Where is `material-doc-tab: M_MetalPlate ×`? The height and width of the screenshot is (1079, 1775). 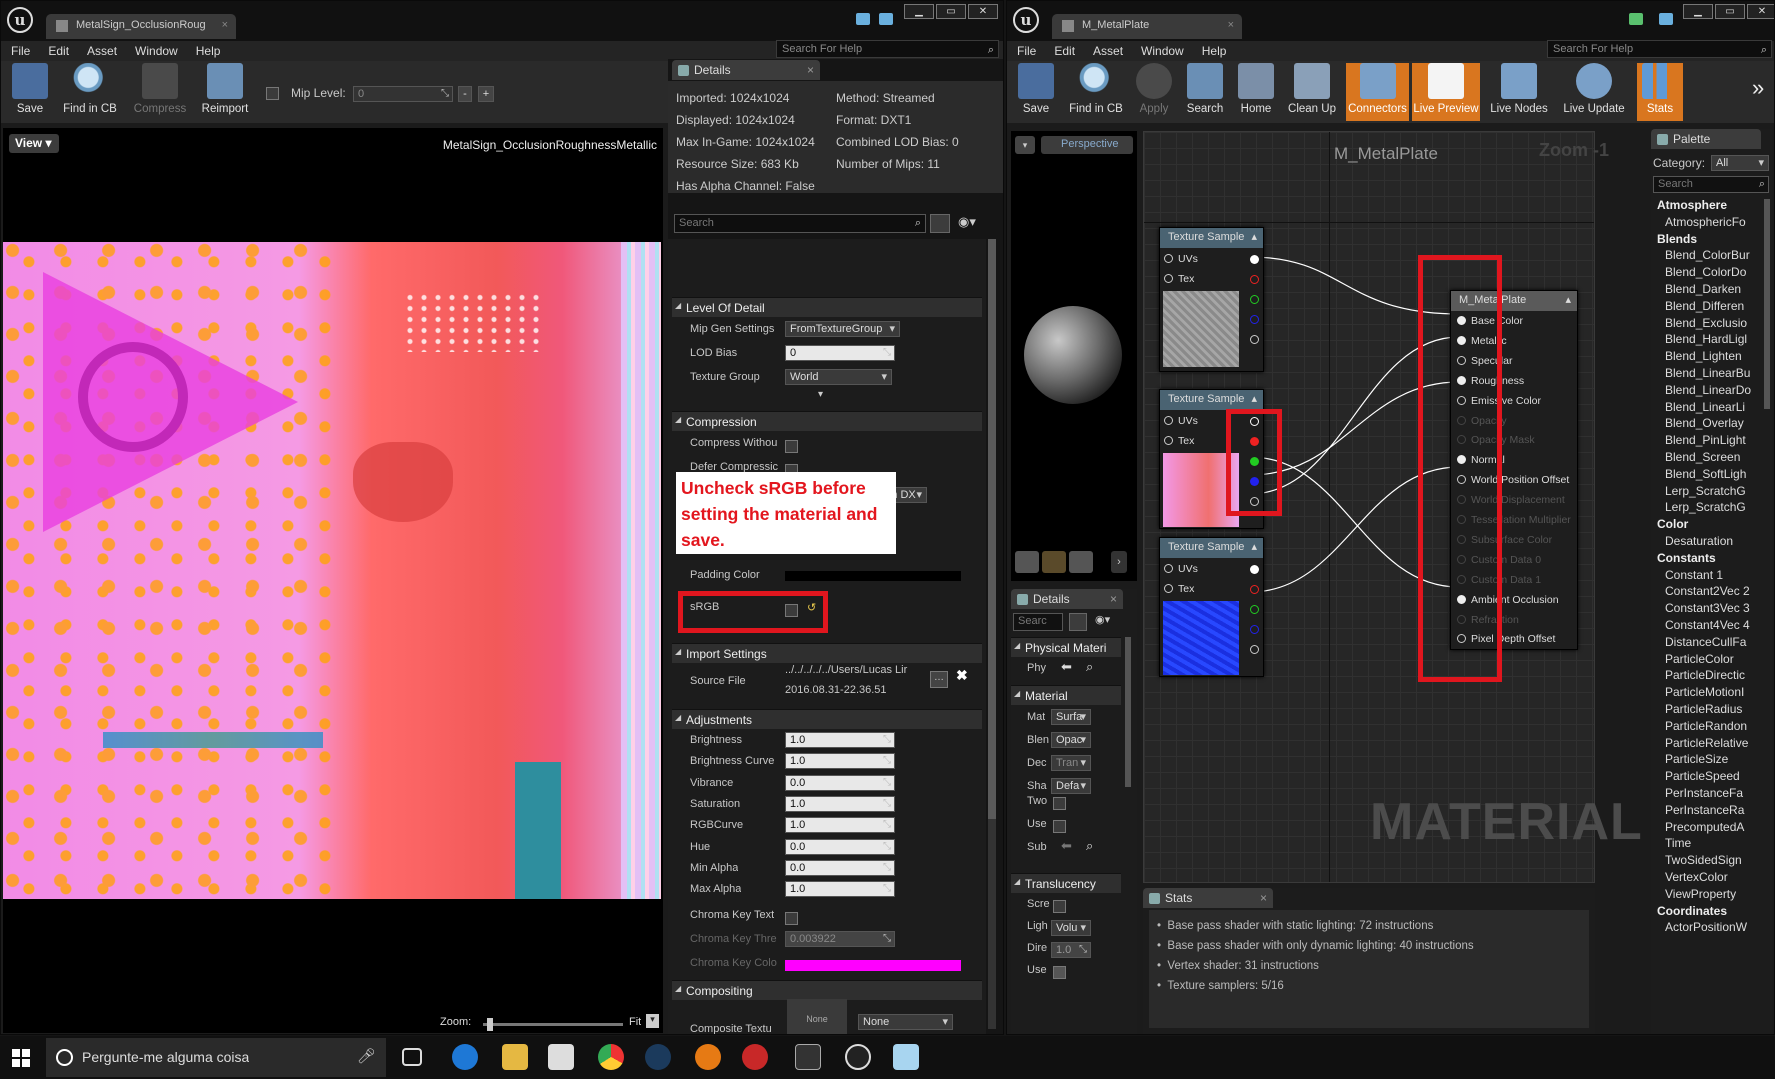
material-doc-tab: M_MetalPlate × is located at coordinates (1147, 26).